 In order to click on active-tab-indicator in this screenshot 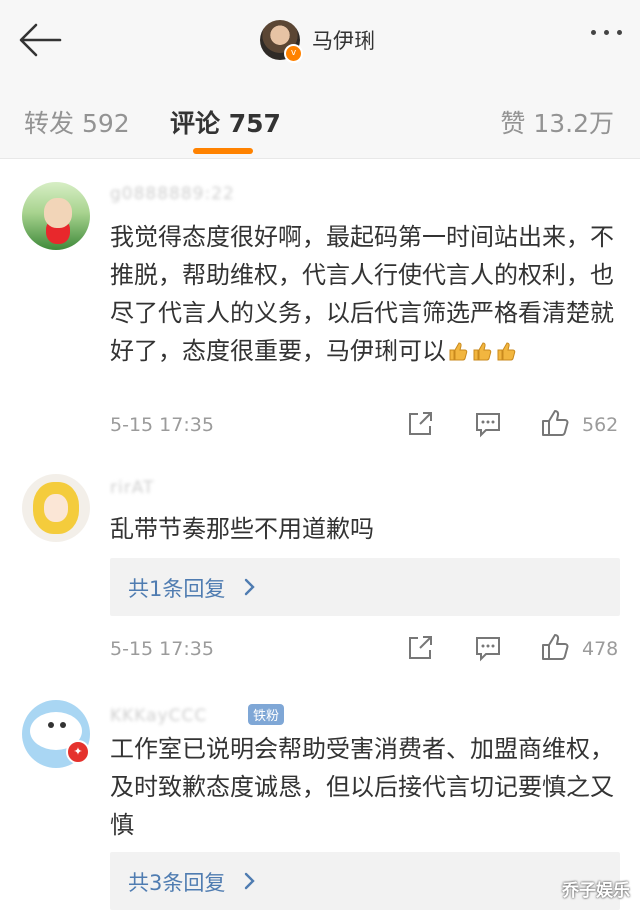, I will do `click(223, 151)`.